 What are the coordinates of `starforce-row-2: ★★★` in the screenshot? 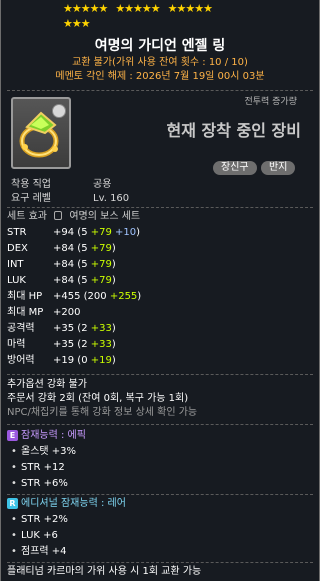 It's located at (80, 23).